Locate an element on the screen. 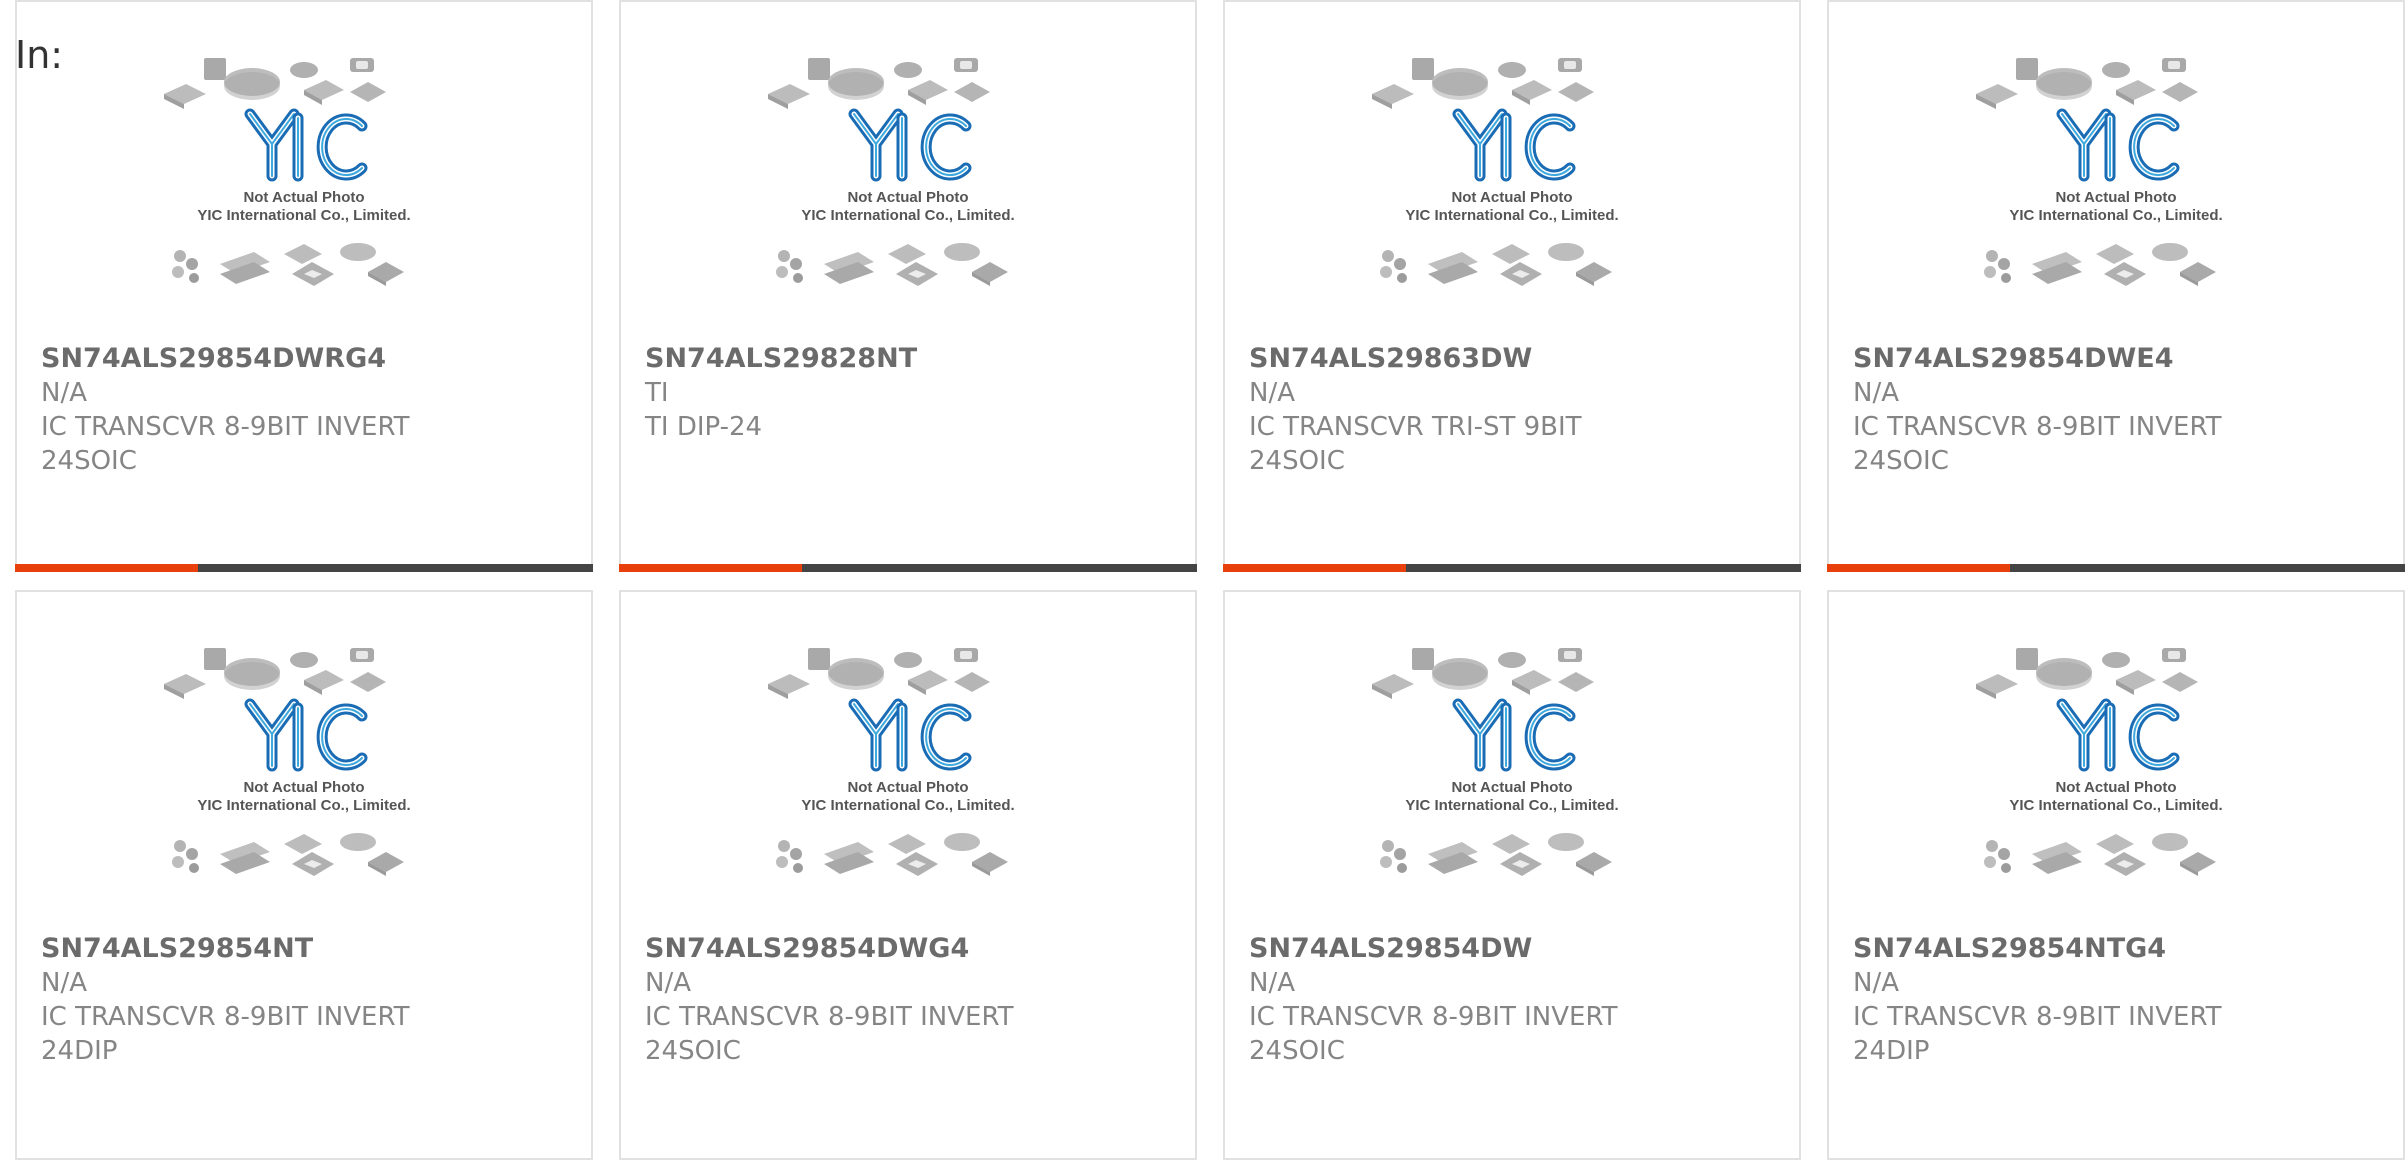  product-info: SN74ALS29828NT TI TI DIP-24 is located at coordinates (912, 393).